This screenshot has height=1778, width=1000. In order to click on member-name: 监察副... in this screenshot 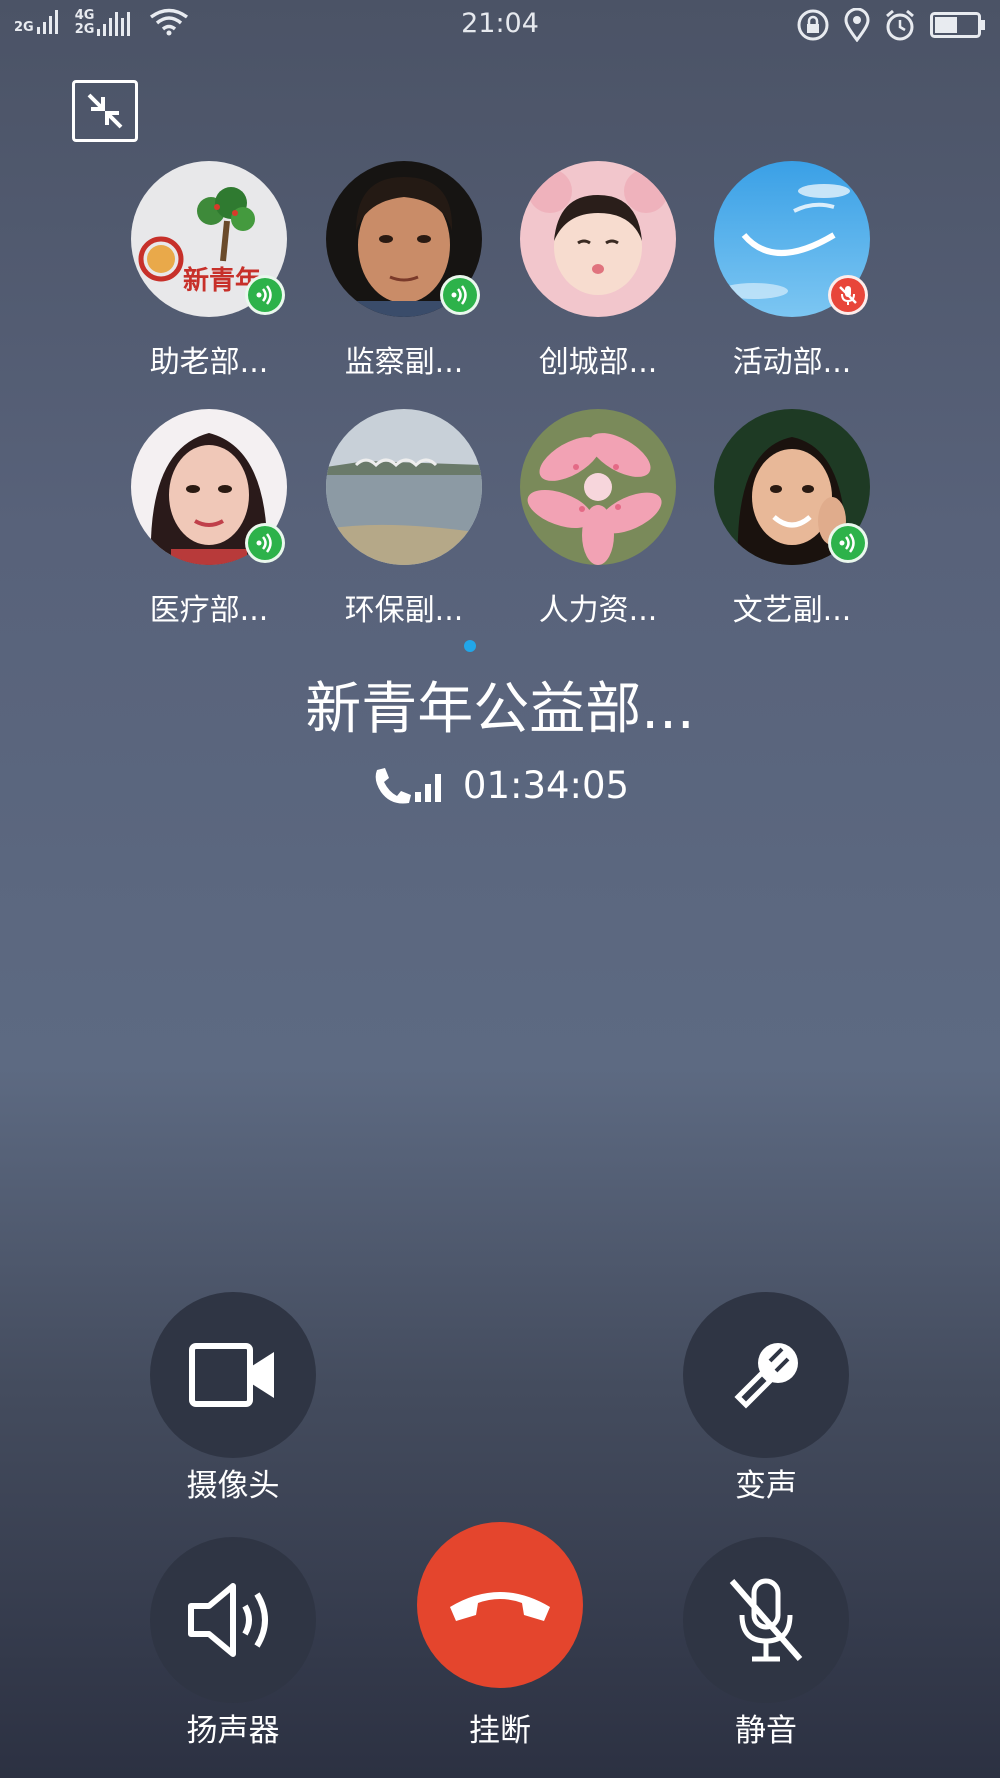, I will do `click(404, 362)`.